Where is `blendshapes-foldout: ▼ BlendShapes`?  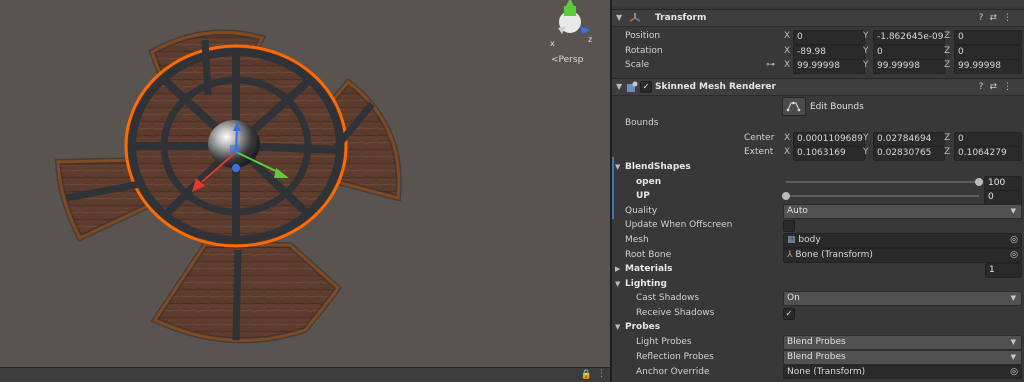 blendshapes-foldout: ▼ BlendShapes is located at coordinates (818, 167).